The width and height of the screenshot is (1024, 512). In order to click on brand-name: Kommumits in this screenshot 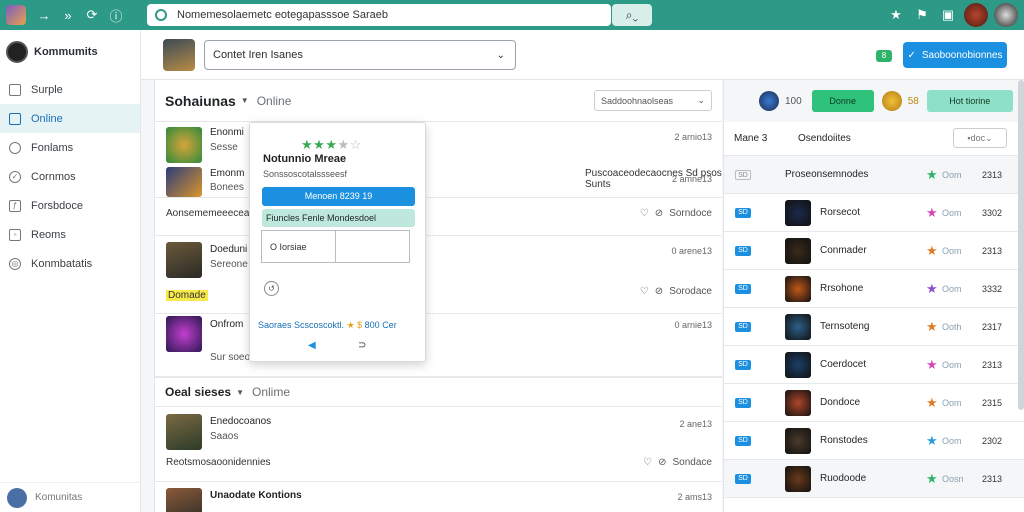, I will do `click(66, 52)`.